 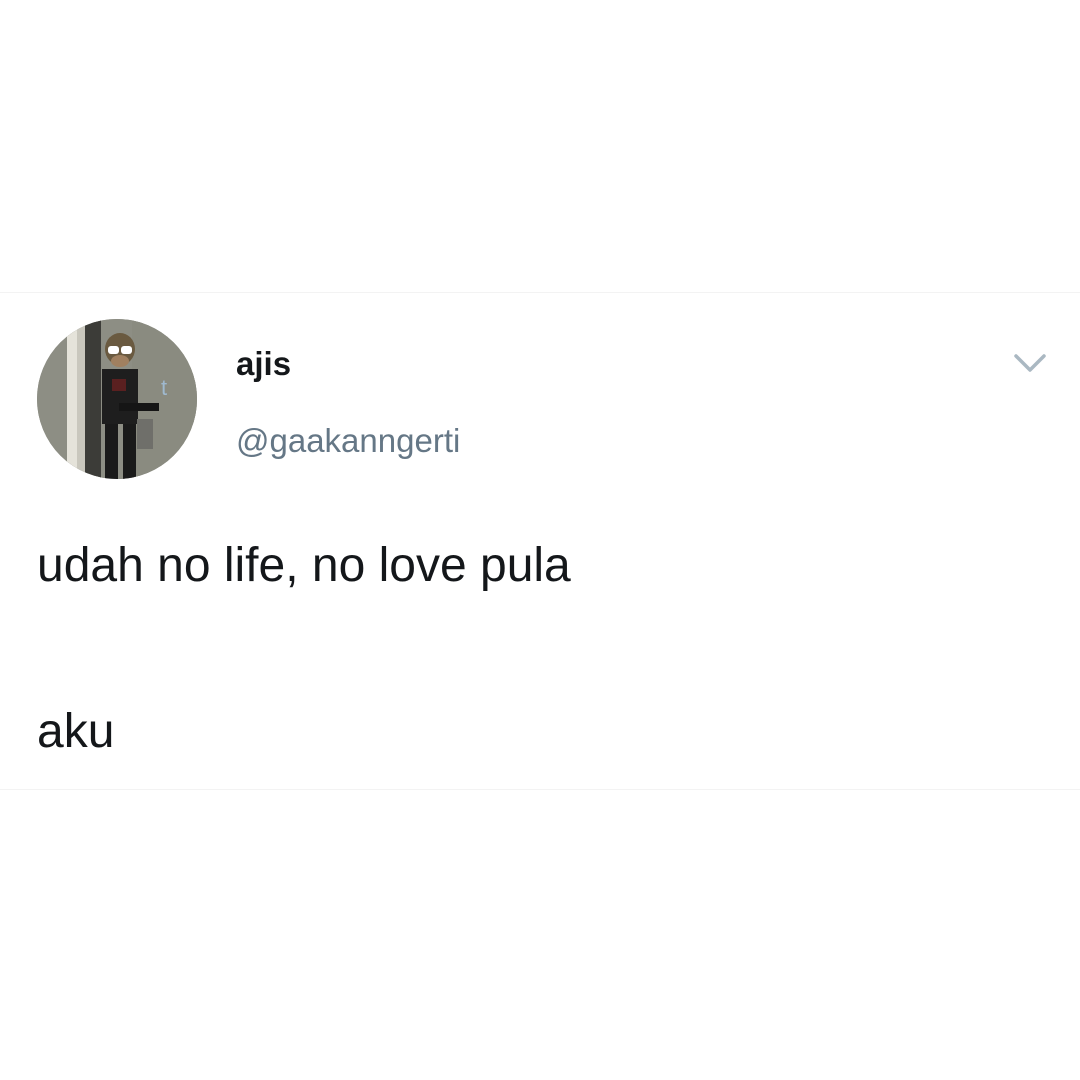 I want to click on tweet-menu-button, so click(x=1030, y=363).